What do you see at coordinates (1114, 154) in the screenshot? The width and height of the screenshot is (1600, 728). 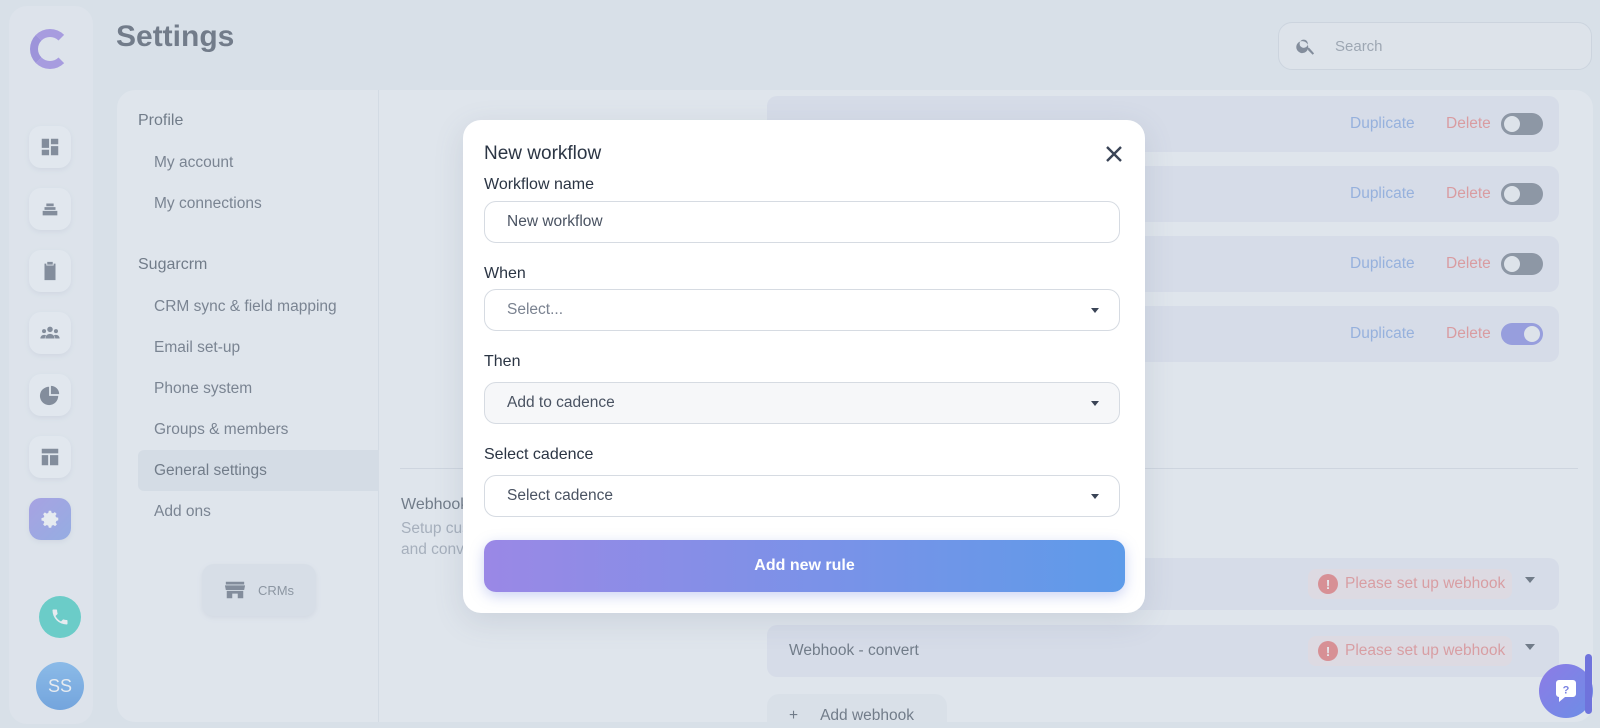 I see `close-icon` at bounding box center [1114, 154].